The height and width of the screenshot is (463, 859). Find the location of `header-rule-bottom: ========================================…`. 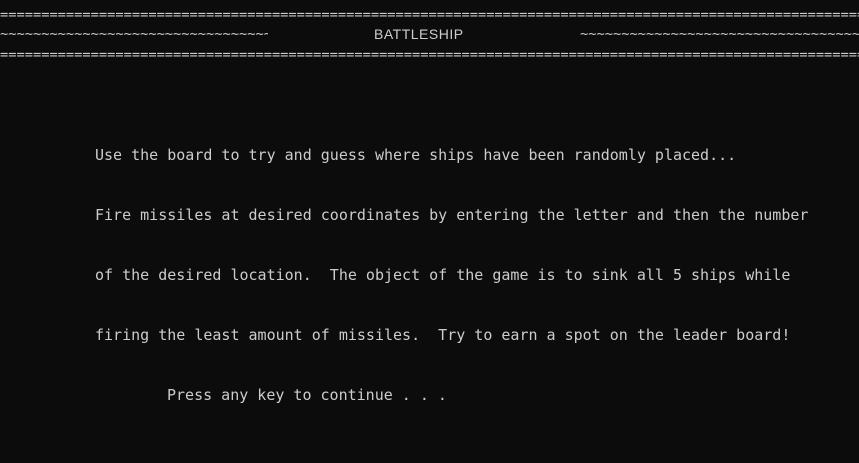

header-rule-bottom: ========================================… is located at coordinates (429, 55).